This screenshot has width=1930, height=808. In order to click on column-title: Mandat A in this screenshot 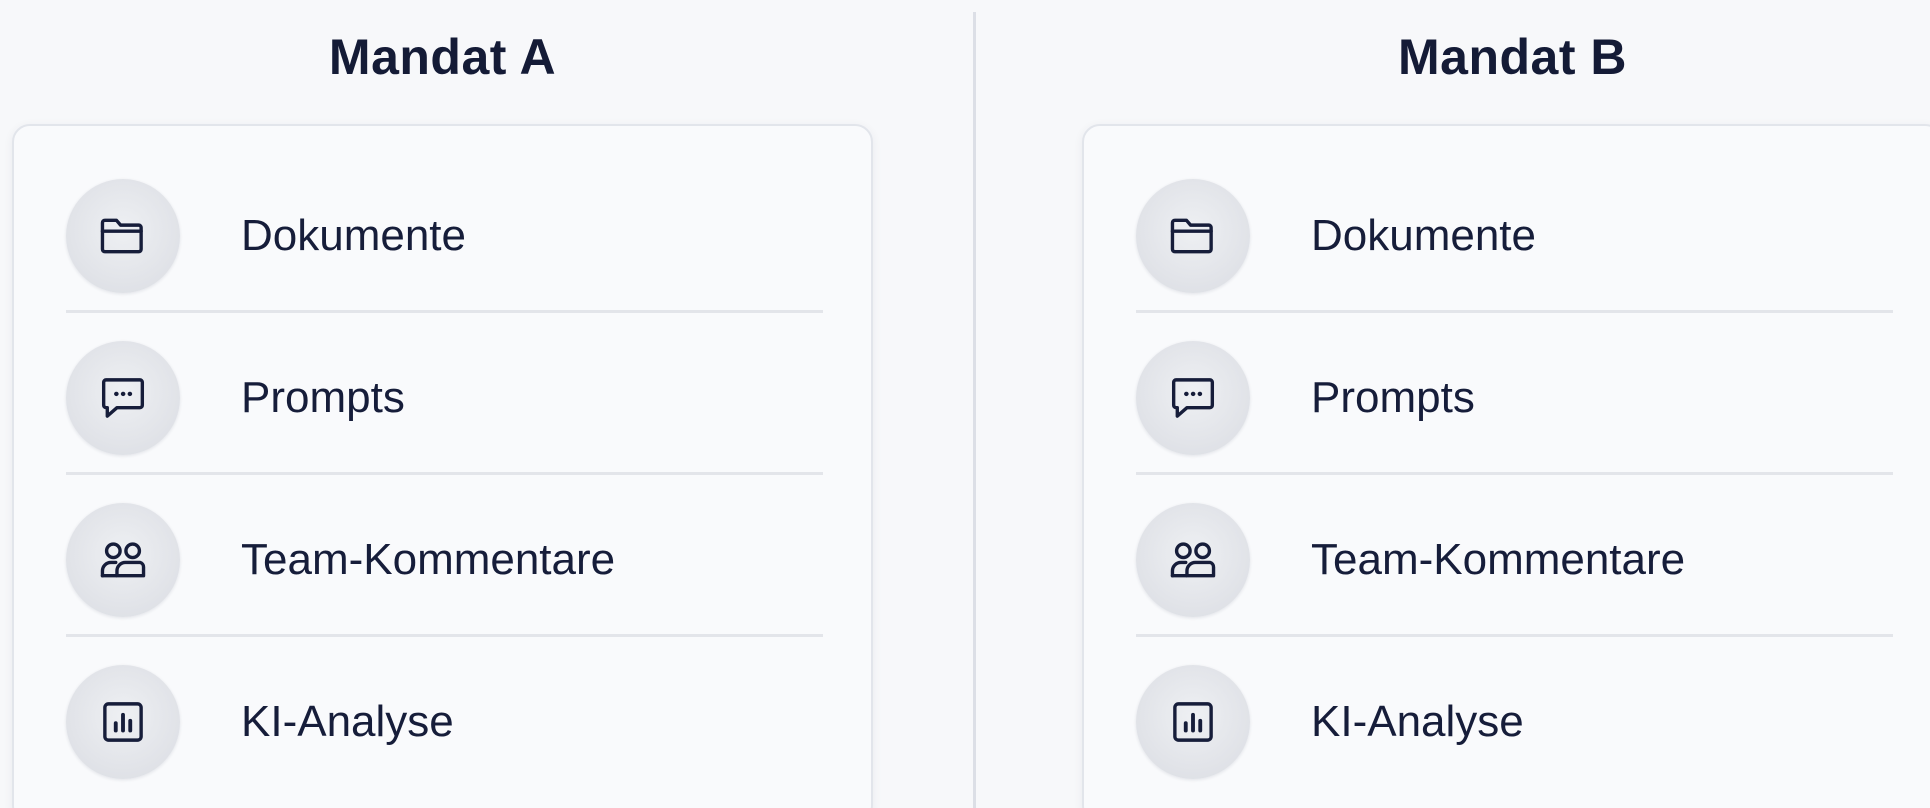, I will do `click(442, 57)`.